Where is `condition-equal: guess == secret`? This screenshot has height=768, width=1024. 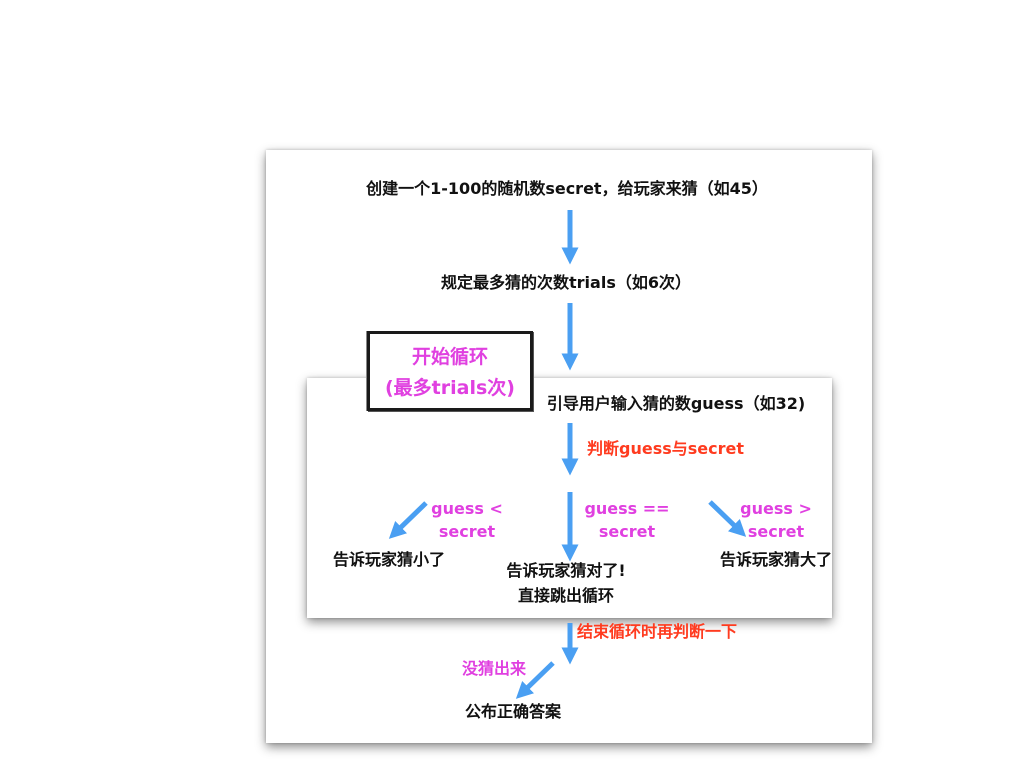 condition-equal: guess == secret is located at coordinates (627, 520).